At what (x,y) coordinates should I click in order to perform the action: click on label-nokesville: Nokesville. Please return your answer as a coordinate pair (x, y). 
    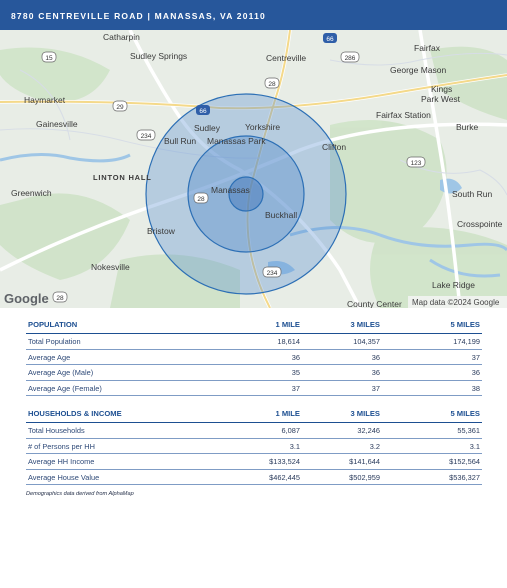
    Looking at the image, I should click on (110, 267).